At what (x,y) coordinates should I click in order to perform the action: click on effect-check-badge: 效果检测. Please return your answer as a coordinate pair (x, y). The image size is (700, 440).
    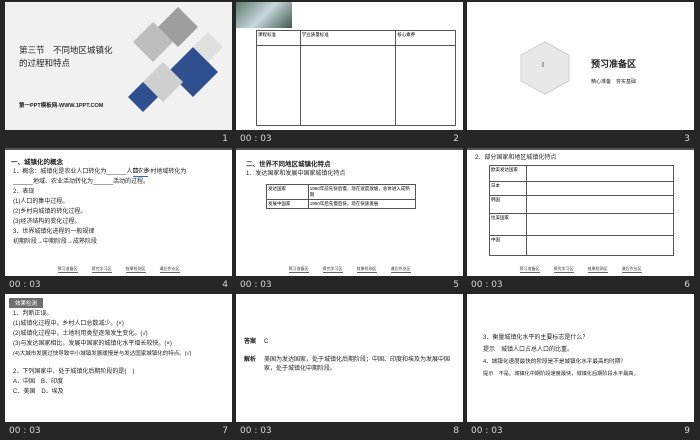
    Looking at the image, I should click on (26, 303).